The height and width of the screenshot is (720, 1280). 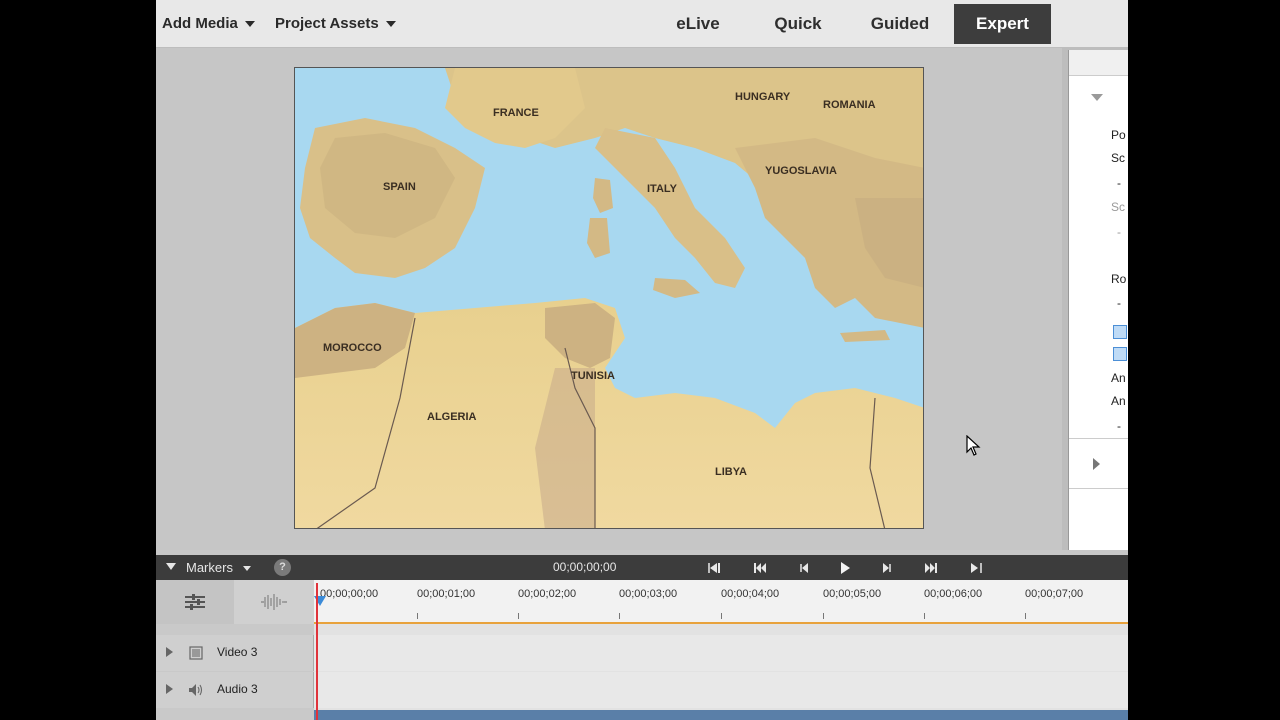 What do you see at coordinates (1097, 97) in the screenshot?
I see `collapse-arrow-icon` at bounding box center [1097, 97].